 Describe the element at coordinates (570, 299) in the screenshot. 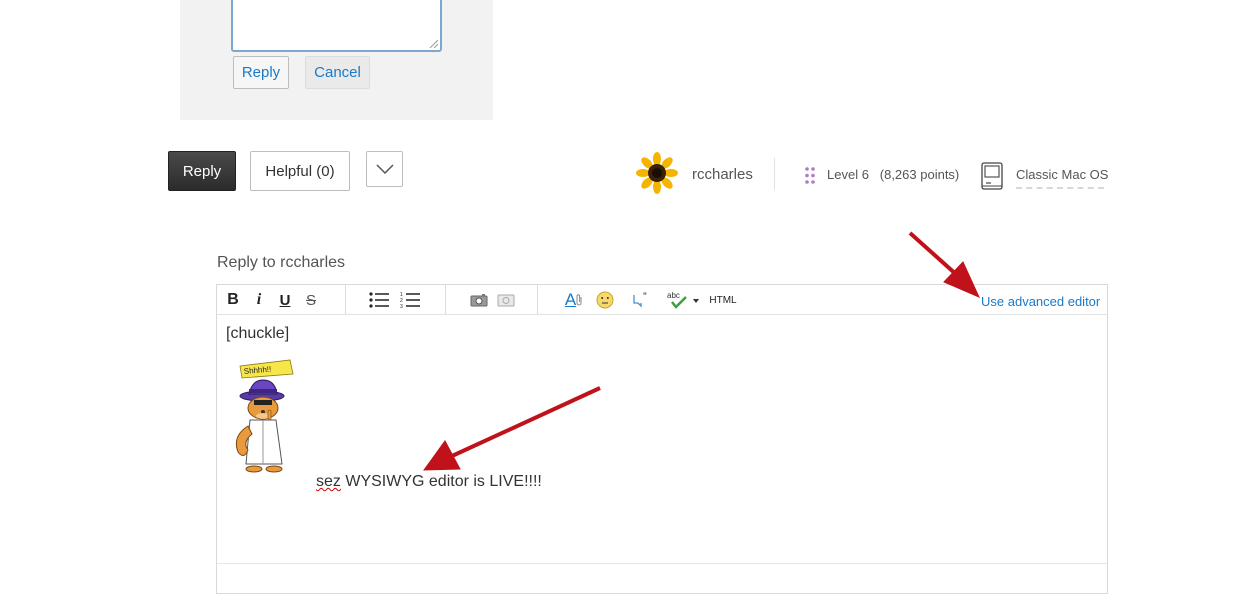

I see `font-color-label: A` at that location.